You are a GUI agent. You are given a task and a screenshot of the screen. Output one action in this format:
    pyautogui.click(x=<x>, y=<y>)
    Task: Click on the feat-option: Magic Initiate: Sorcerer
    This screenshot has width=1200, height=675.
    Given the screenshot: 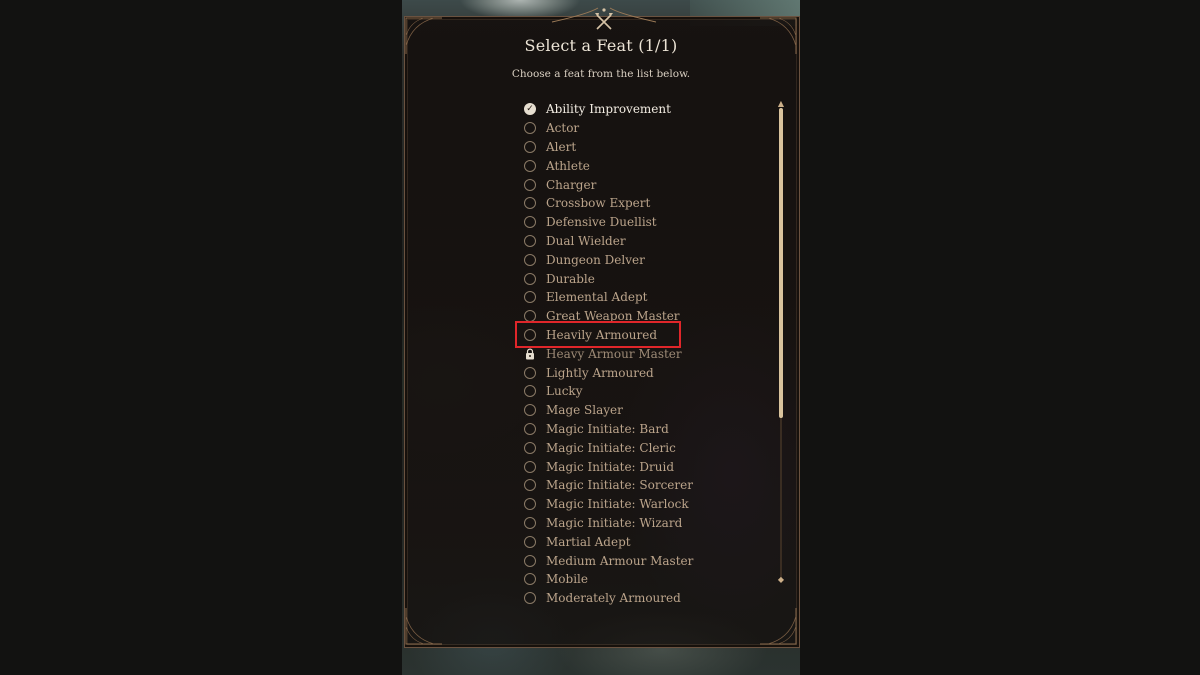 What is the action you would take?
    pyautogui.click(x=640, y=485)
    